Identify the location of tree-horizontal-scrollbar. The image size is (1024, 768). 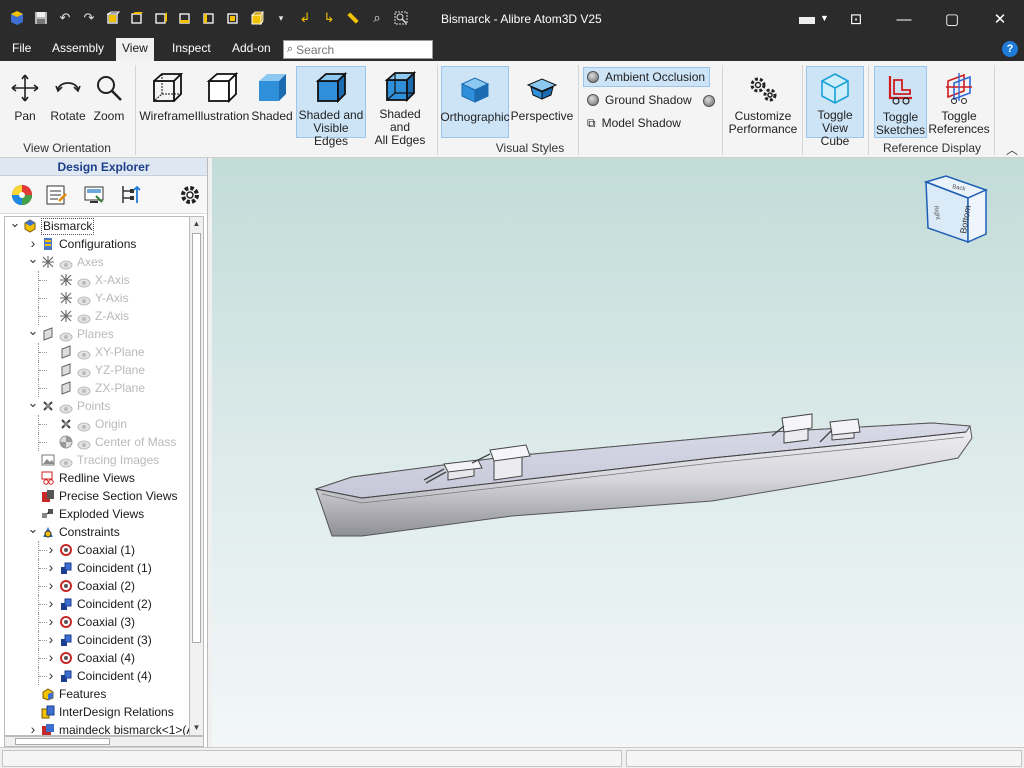
(104, 741).